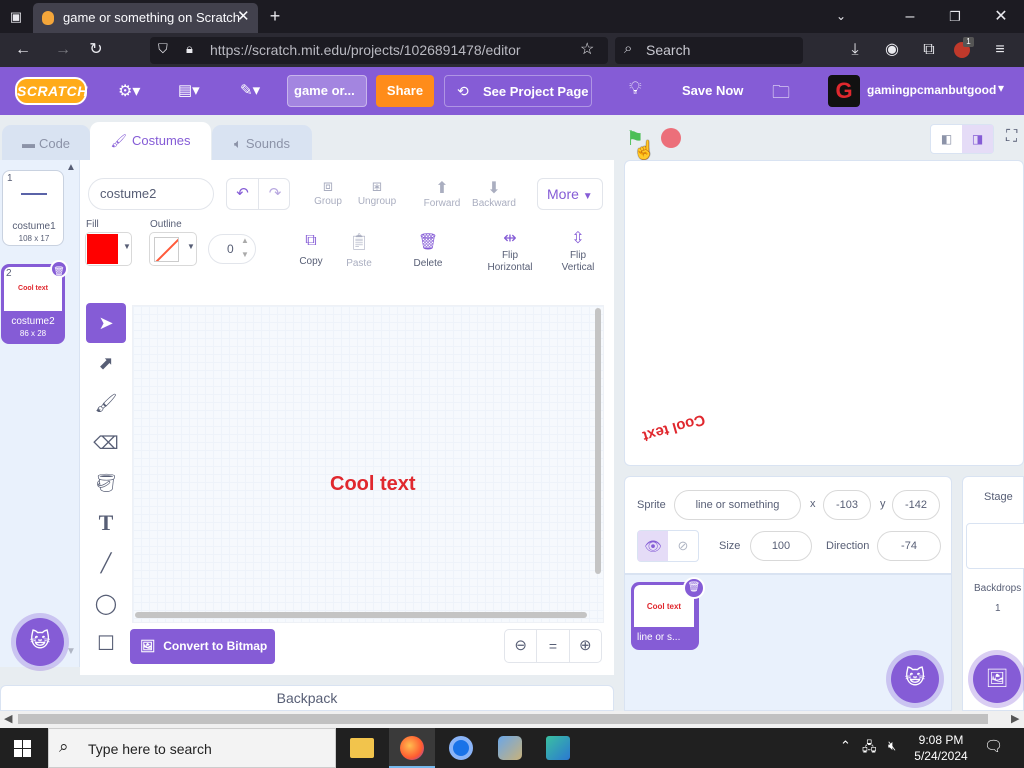 This screenshot has width=1024, height=768. Describe the element at coordinates (192, 748) in the screenshot. I see `taskbar-search-box: ⌕ Type here to search` at that location.